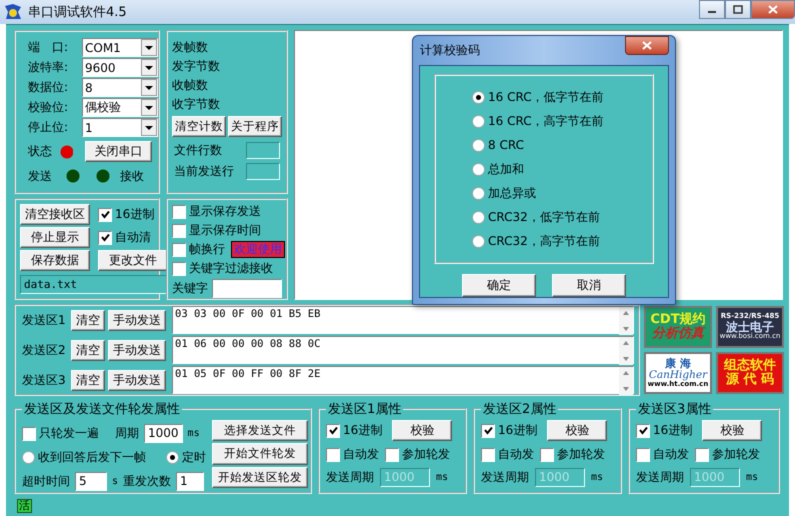 The width and height of the screenshot is (795, 516). Describe the element at coordinates (204, 171) in the screenshot. I see `field-label: 当前发送行` at that location.